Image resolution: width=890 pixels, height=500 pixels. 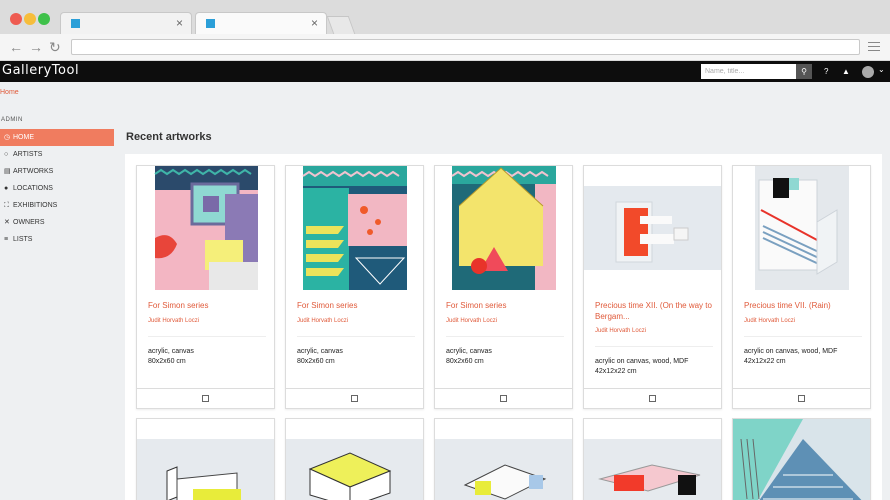 What do you see at coordinates (16, 19) in the screenshot?
I see `close-window-button` at bounding box center [16, 19].